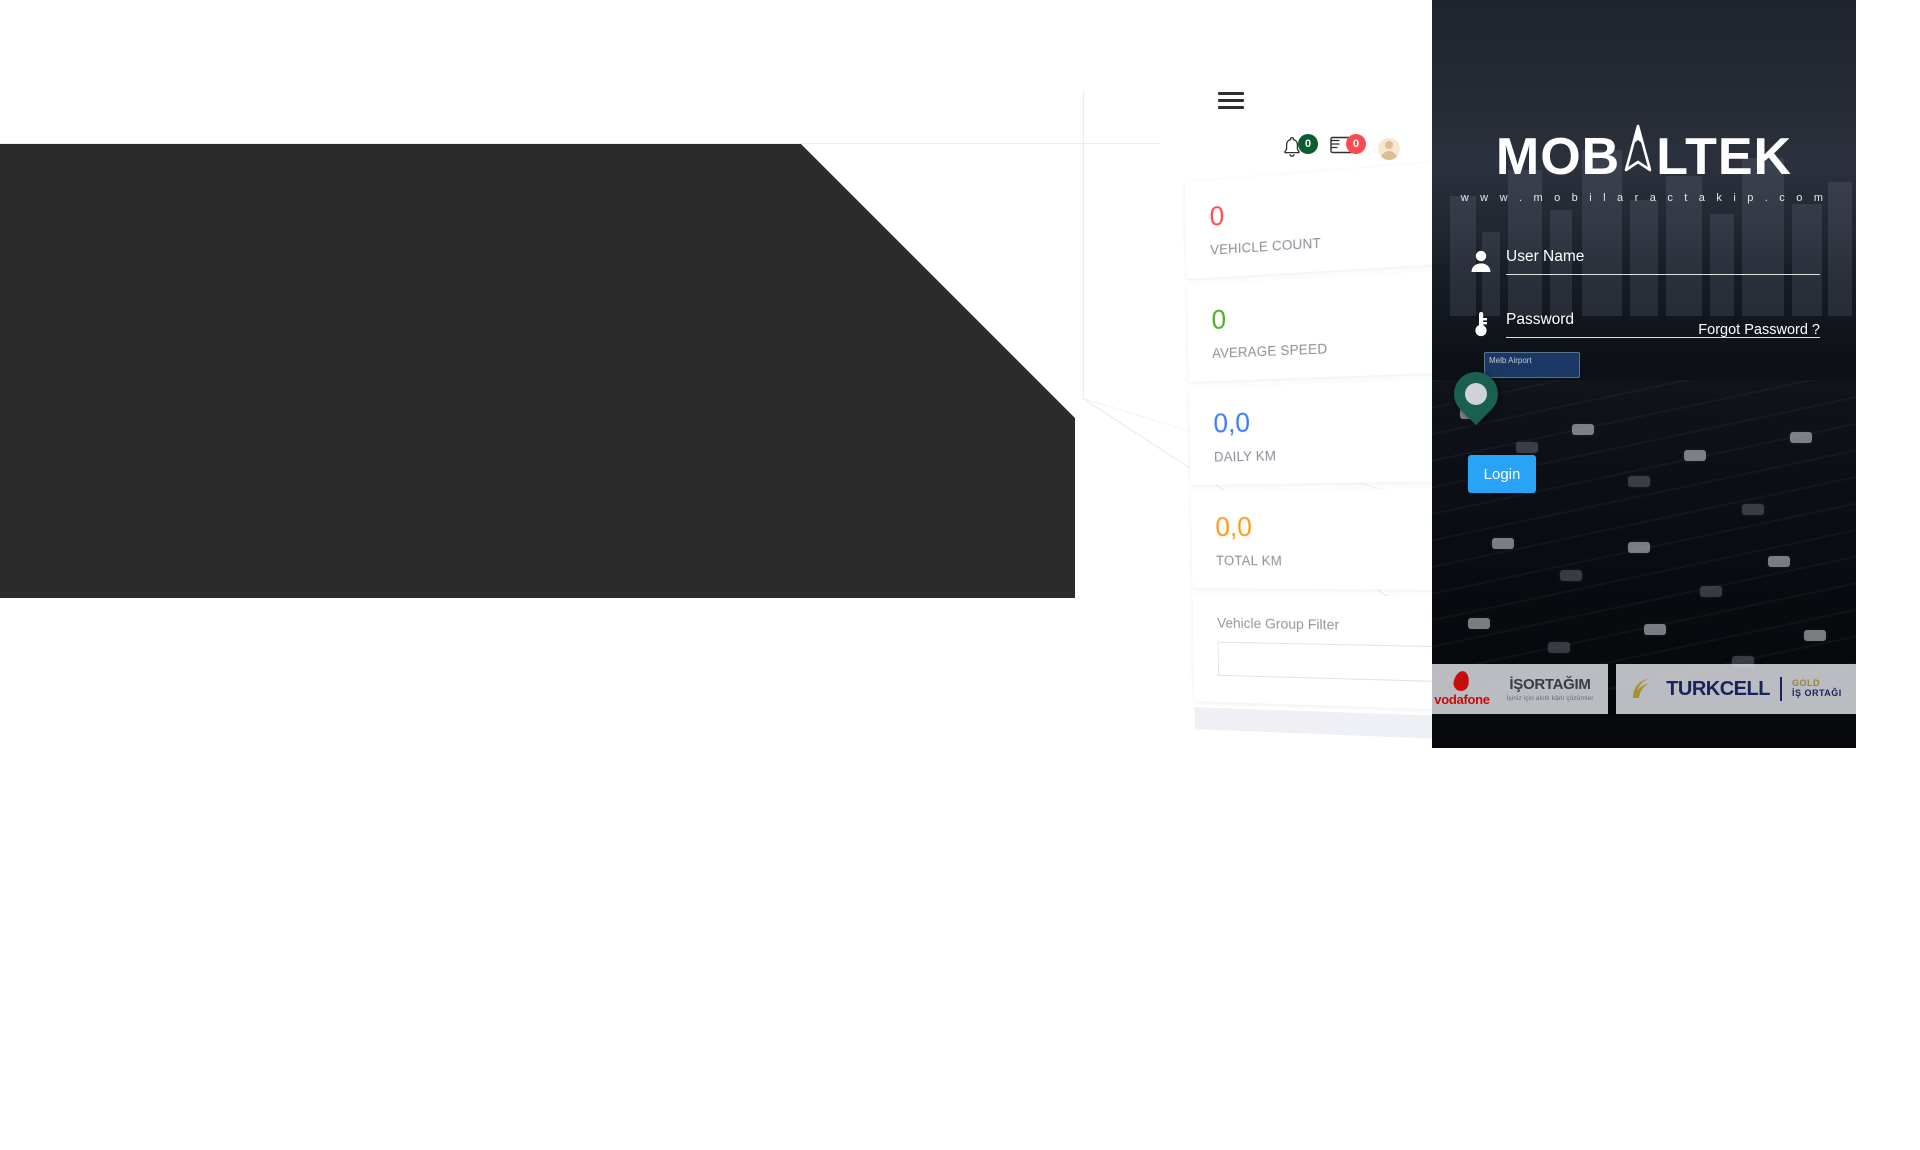 The height and width of the screenshot is (1150, 1920). Describe the element at coordinates (1780, 689) in the screenshot. I see `partner-divider` at that location.